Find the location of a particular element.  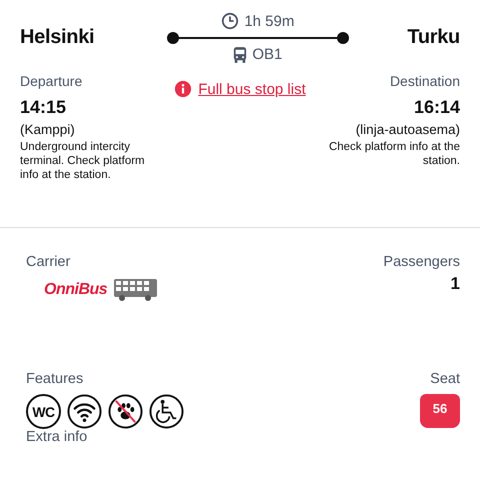

seat-number: 56 is located at coordinates (440, 411).